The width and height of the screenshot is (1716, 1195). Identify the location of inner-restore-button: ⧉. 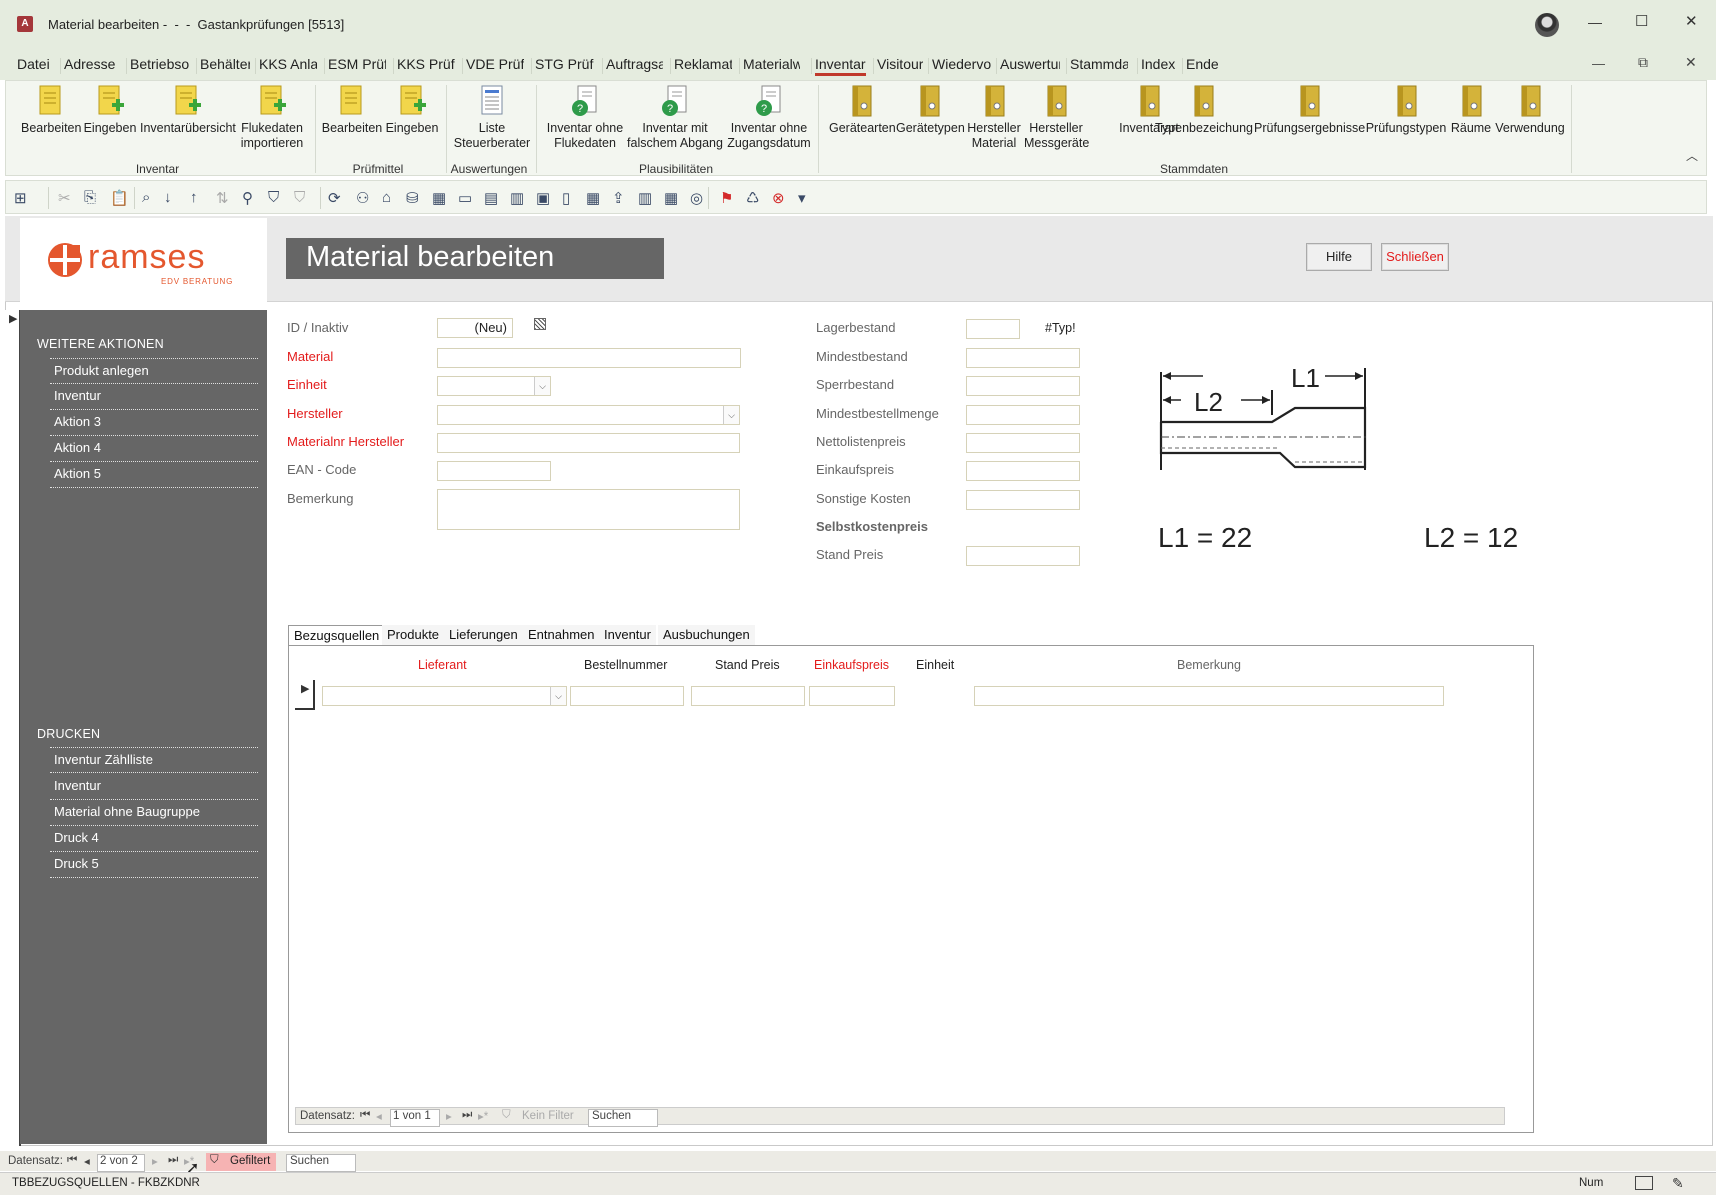
(1643, 62).